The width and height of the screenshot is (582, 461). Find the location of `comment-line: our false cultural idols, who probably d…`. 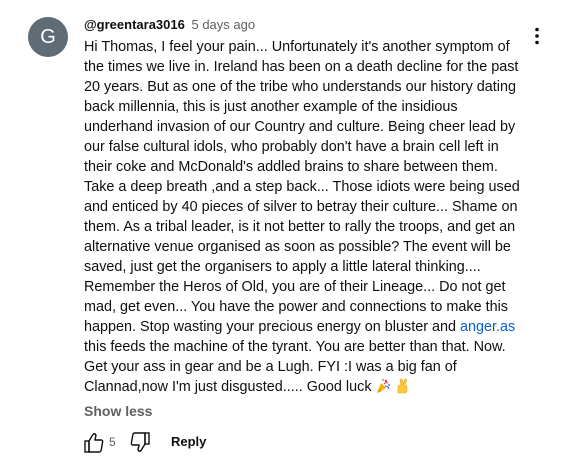

comment-line: our false cultural idols, who probably d… is located at coordinates (291, 147).